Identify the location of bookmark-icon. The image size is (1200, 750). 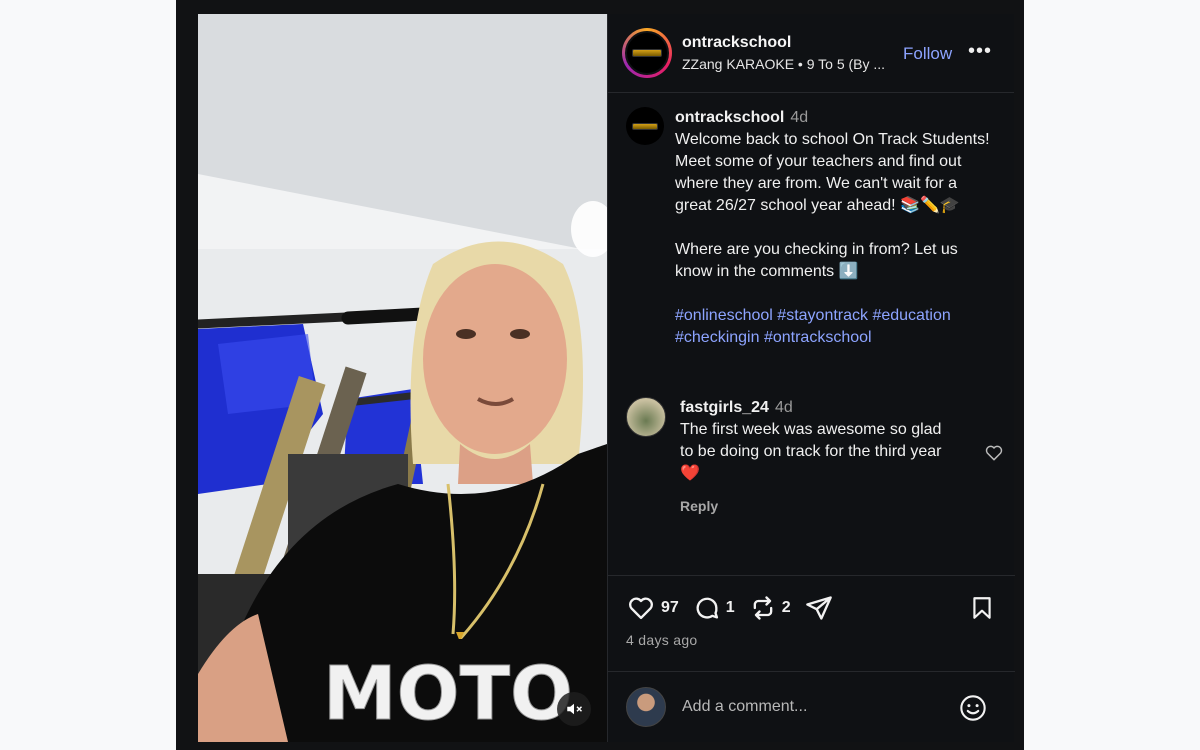
(982, 608).